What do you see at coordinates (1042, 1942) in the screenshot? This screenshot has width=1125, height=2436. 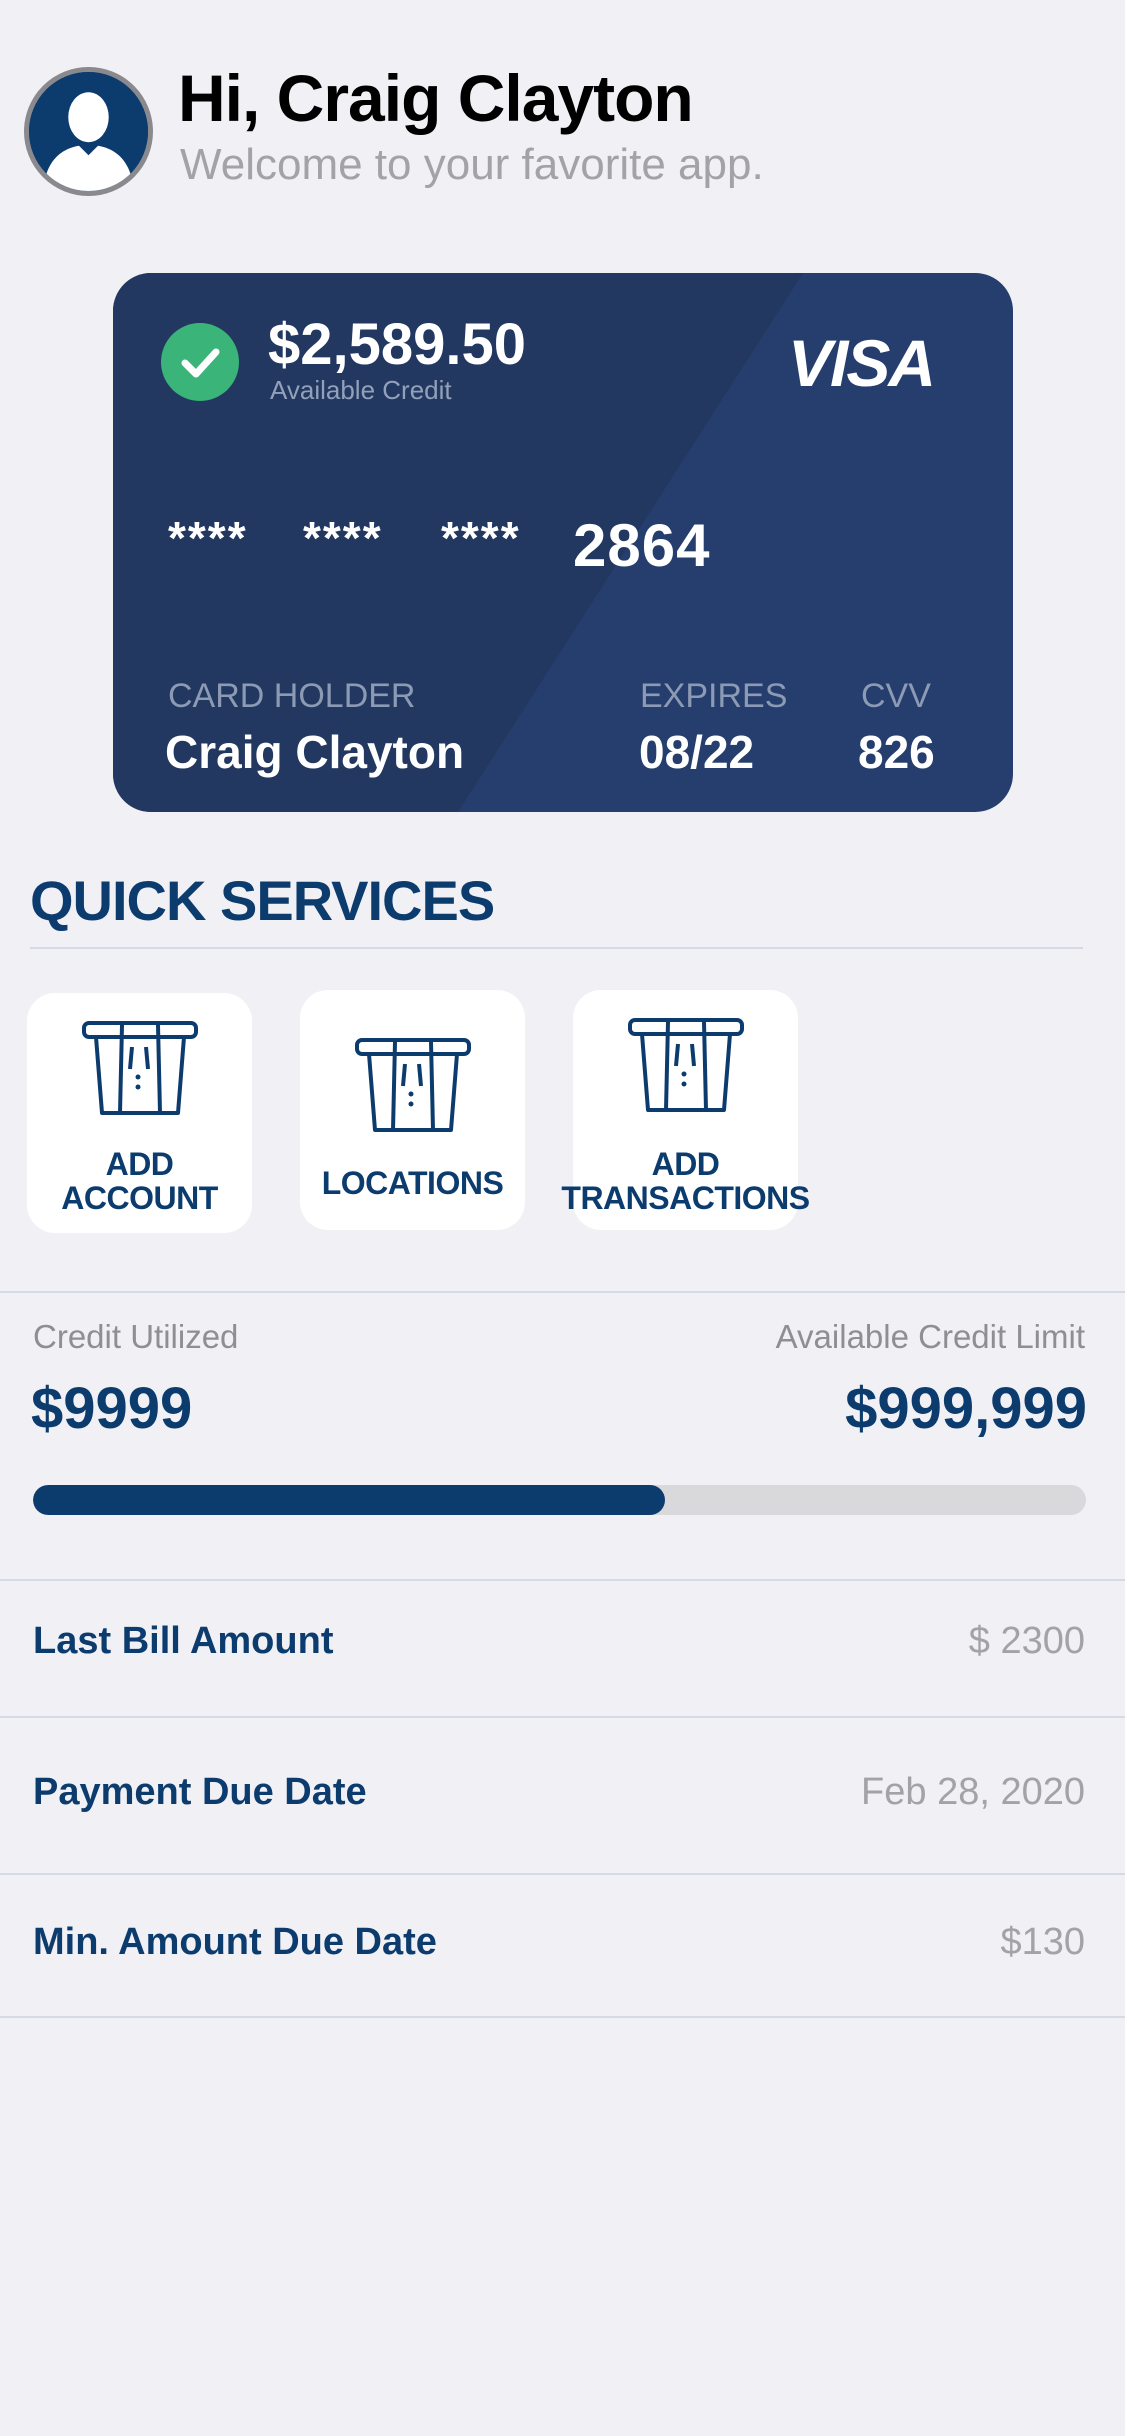 I see `min-amount-due-value: $130` at bounding box center [1042, 1942].